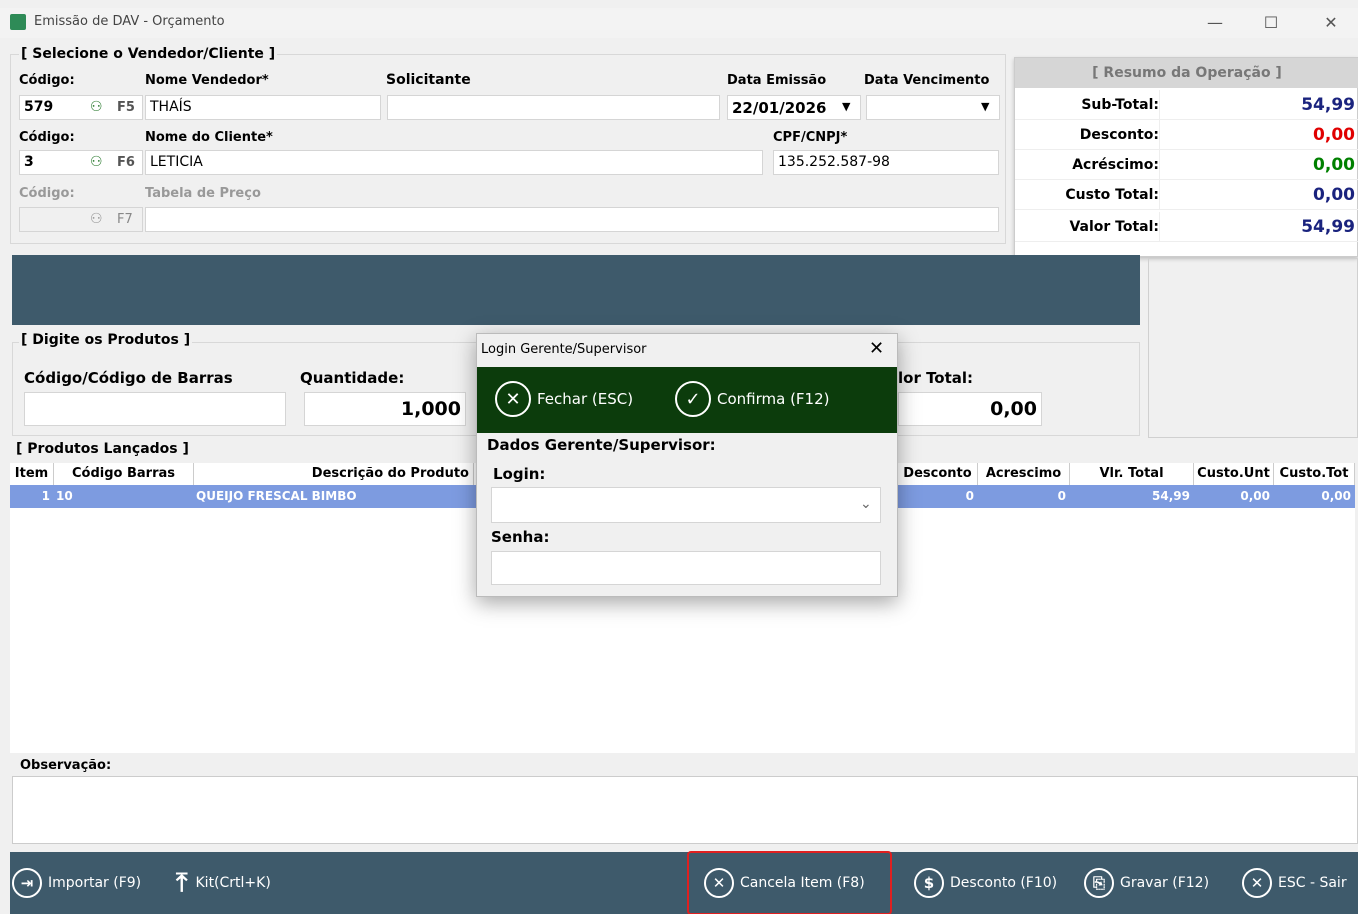  What do you see at coordinates (1186, 73) in the screenshot?
I see `resumo-title: [ Resumo da Operação ]` at bounding box center [1186, 73].